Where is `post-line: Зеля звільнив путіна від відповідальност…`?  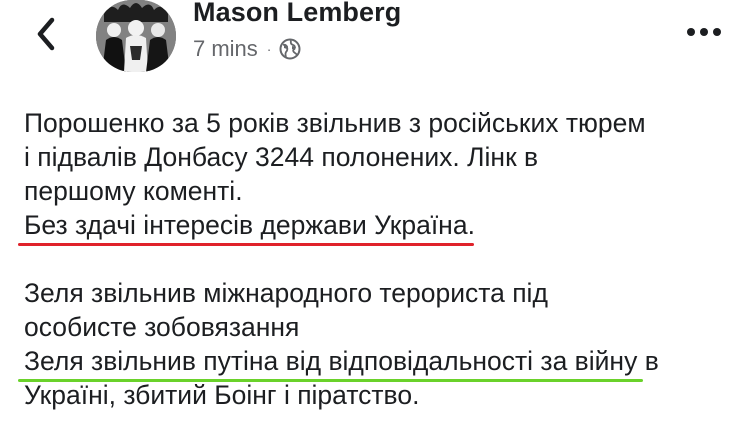
post-line: Зеля звільнив путіна від відповідальност… is located at coordinates (381, 363).